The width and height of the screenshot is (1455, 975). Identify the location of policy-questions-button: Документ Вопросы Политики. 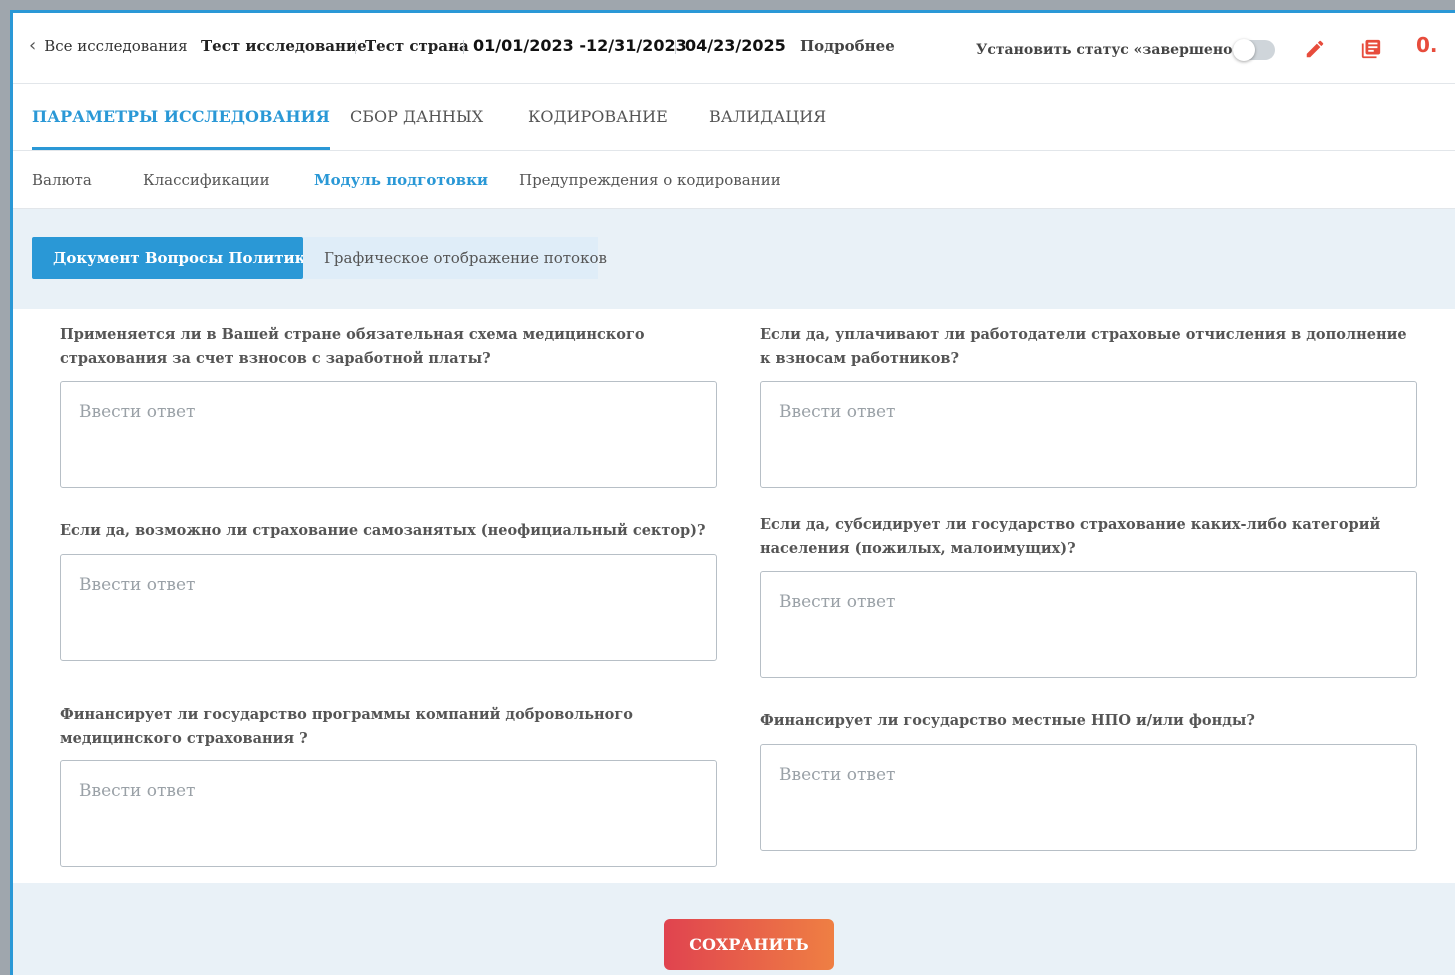
(174, 258).